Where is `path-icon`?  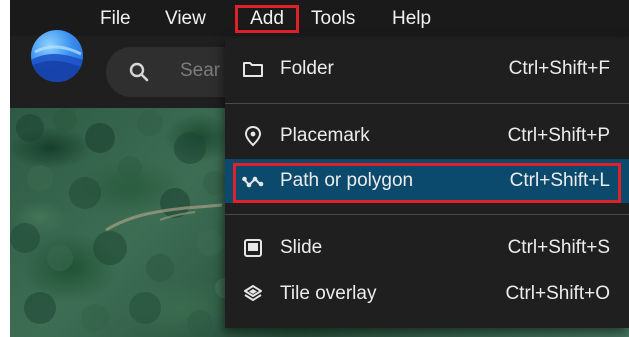
path-icon is located at coordinates (253, 181).